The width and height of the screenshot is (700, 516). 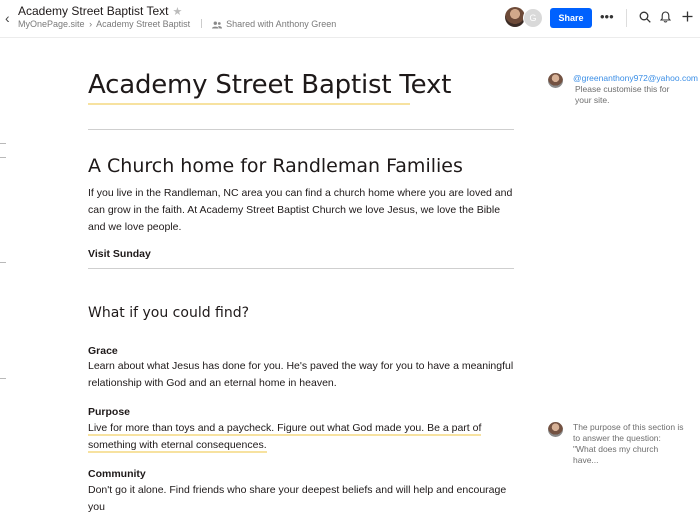 I want to click on comment-body: Please customise this for your site., so click(x=622, y=94).